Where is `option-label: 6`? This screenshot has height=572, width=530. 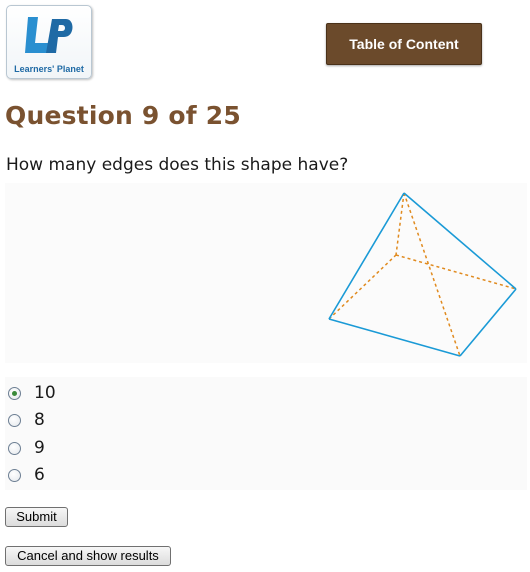 option-label: 6 is located at coordinates (39, 475).